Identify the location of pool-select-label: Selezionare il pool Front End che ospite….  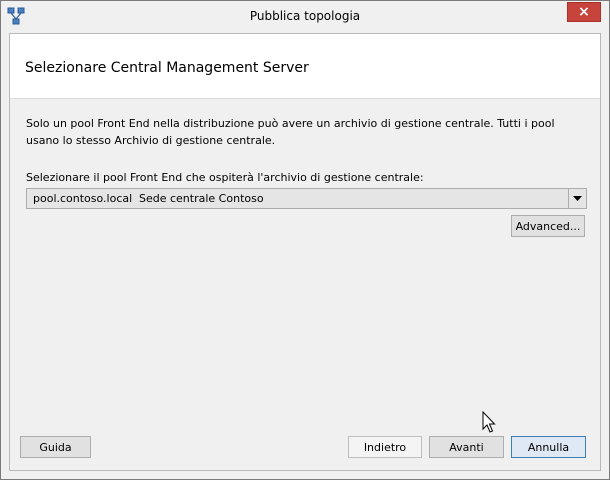
(225, 177).